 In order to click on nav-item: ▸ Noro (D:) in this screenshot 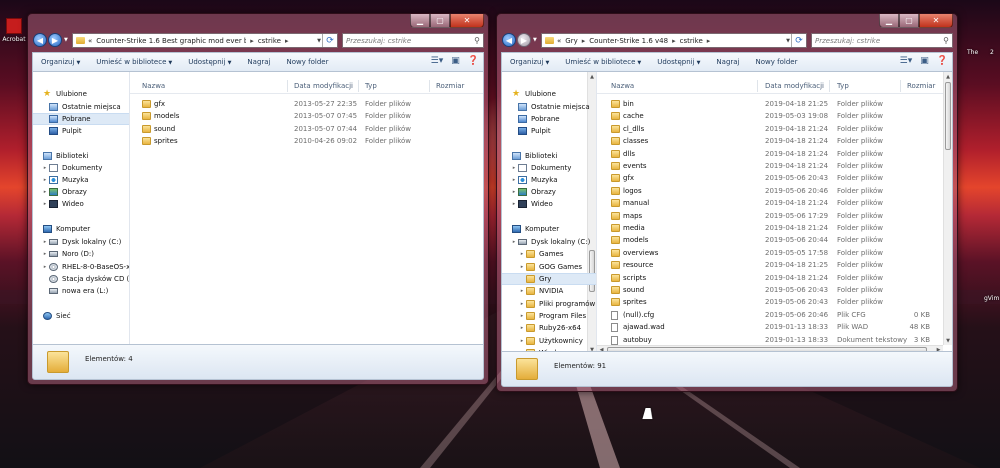, I will do `click(81, 254)`.